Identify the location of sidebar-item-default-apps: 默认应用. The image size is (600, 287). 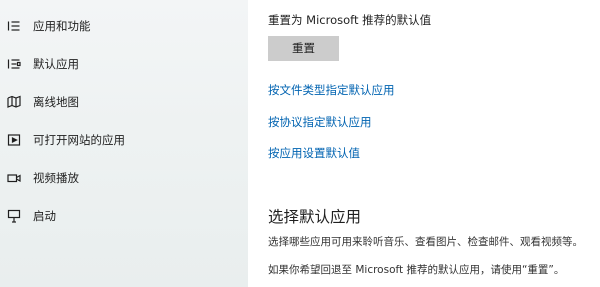
(124, 65).